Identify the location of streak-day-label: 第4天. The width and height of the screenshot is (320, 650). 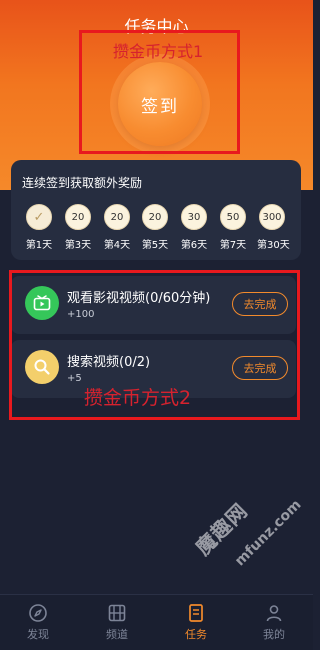
(117, 245).